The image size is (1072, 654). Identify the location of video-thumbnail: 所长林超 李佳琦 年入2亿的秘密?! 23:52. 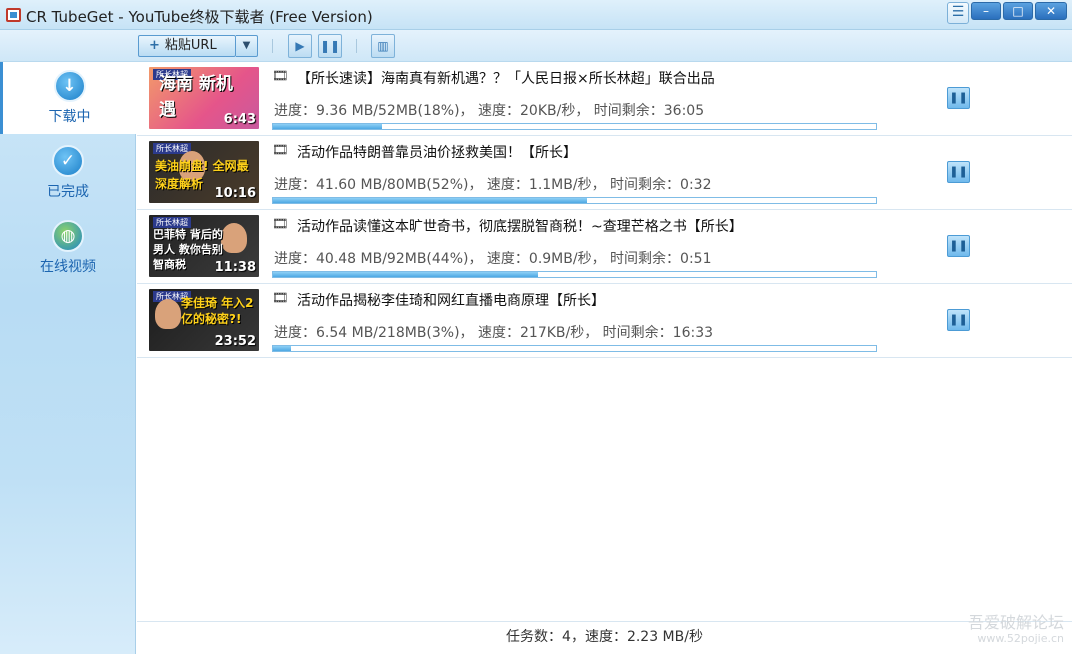
(204, 320).